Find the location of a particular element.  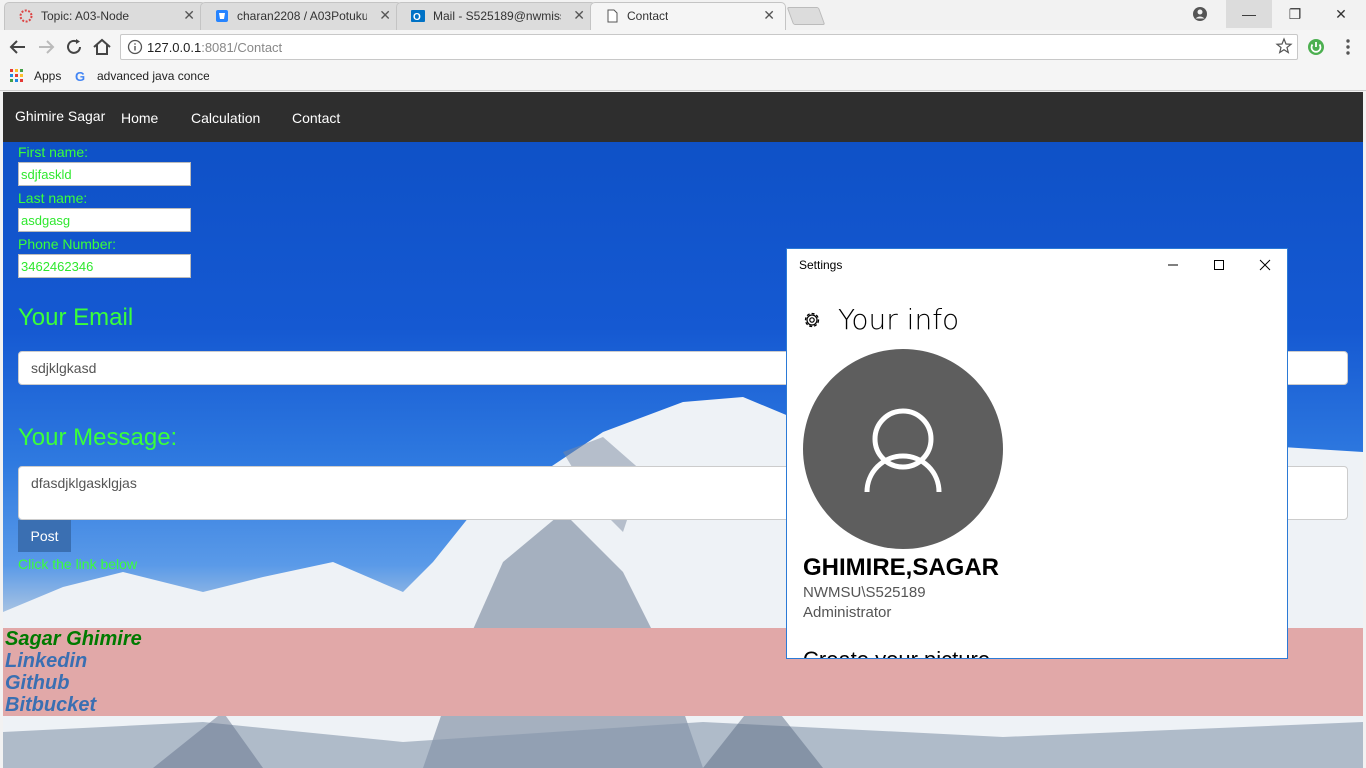

google-icon: G is located at coordinates (80, 76).